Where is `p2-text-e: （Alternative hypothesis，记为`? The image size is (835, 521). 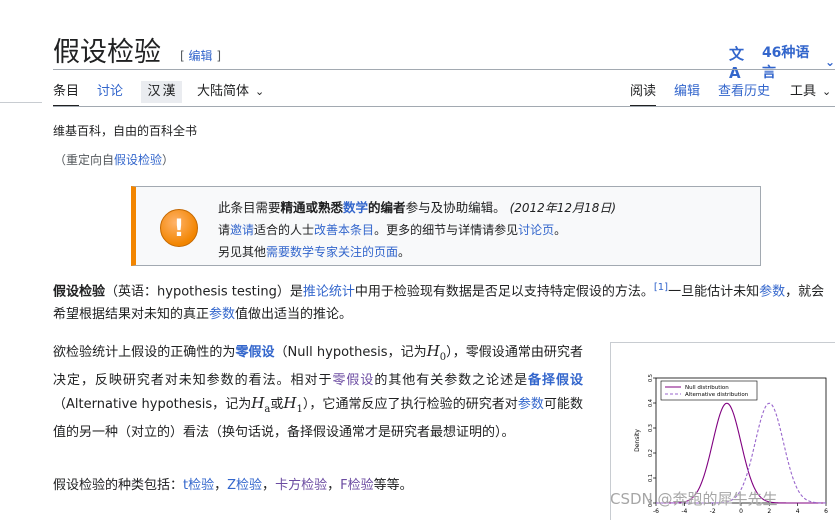
p2-text-e: （Alternative hypothesis，记为 is located at coordinates (152, 404).